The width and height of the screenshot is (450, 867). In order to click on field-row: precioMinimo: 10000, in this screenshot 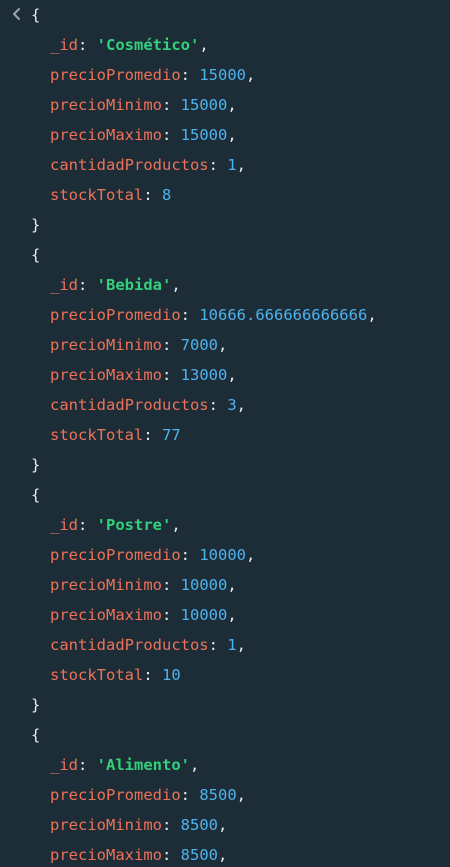, I will do `click(143, 585)`.